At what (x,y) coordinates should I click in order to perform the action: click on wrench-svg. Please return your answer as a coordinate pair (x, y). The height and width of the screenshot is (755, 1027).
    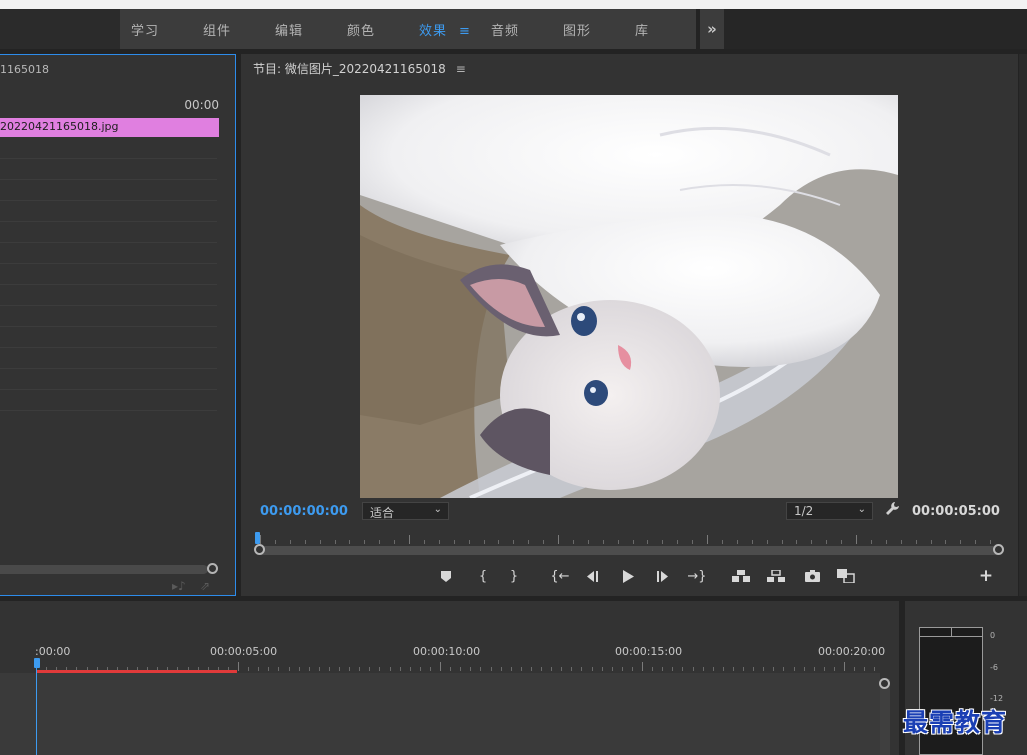
    Looking at the image, I should click on (892, 508).